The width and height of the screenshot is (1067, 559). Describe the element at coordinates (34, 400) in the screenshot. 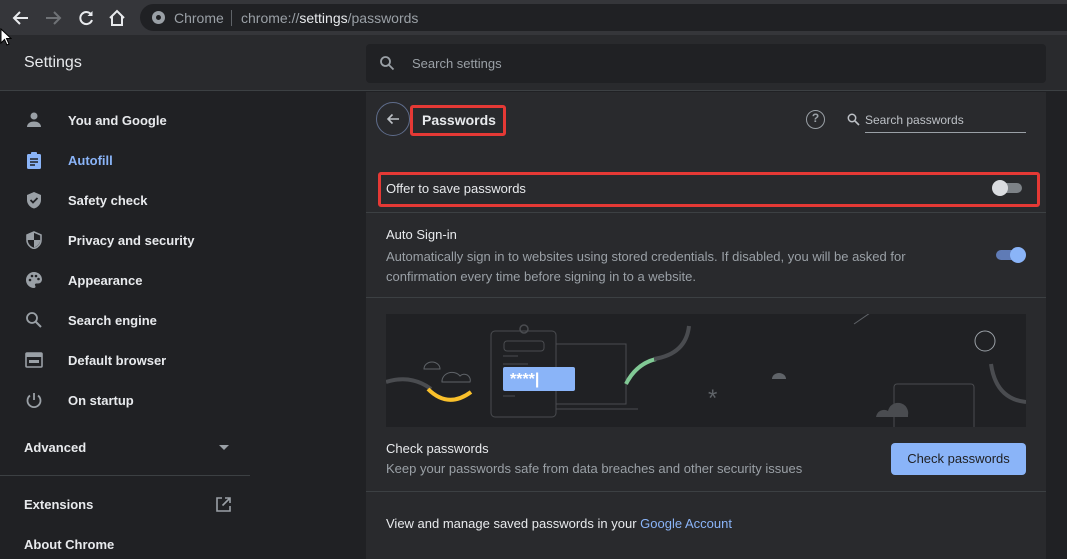

I see `power-icon` at that location.